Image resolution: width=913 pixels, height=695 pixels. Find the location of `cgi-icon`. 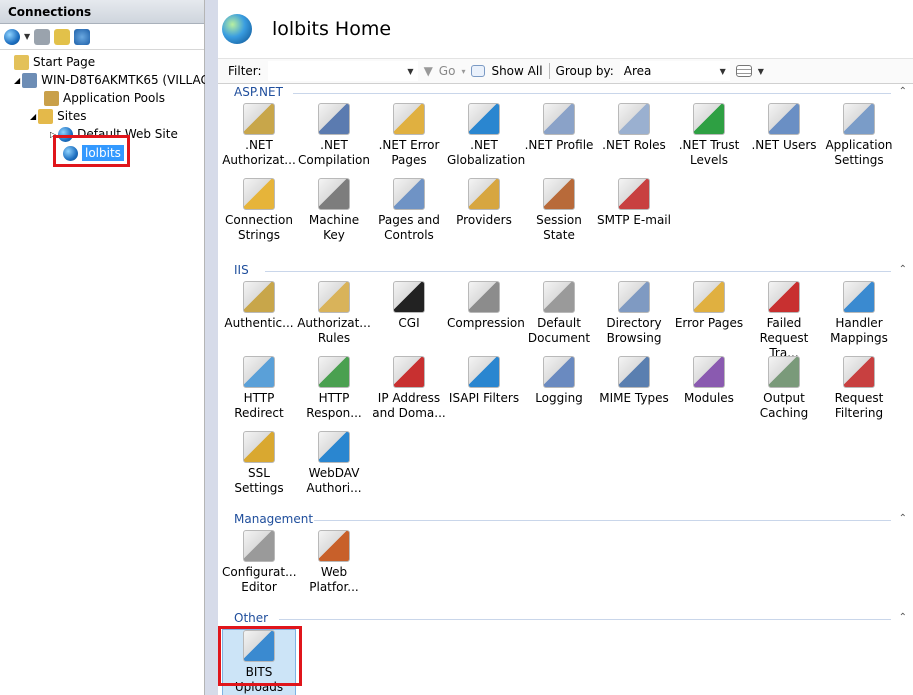

cgi-icon is located at coordinates (409, 297).